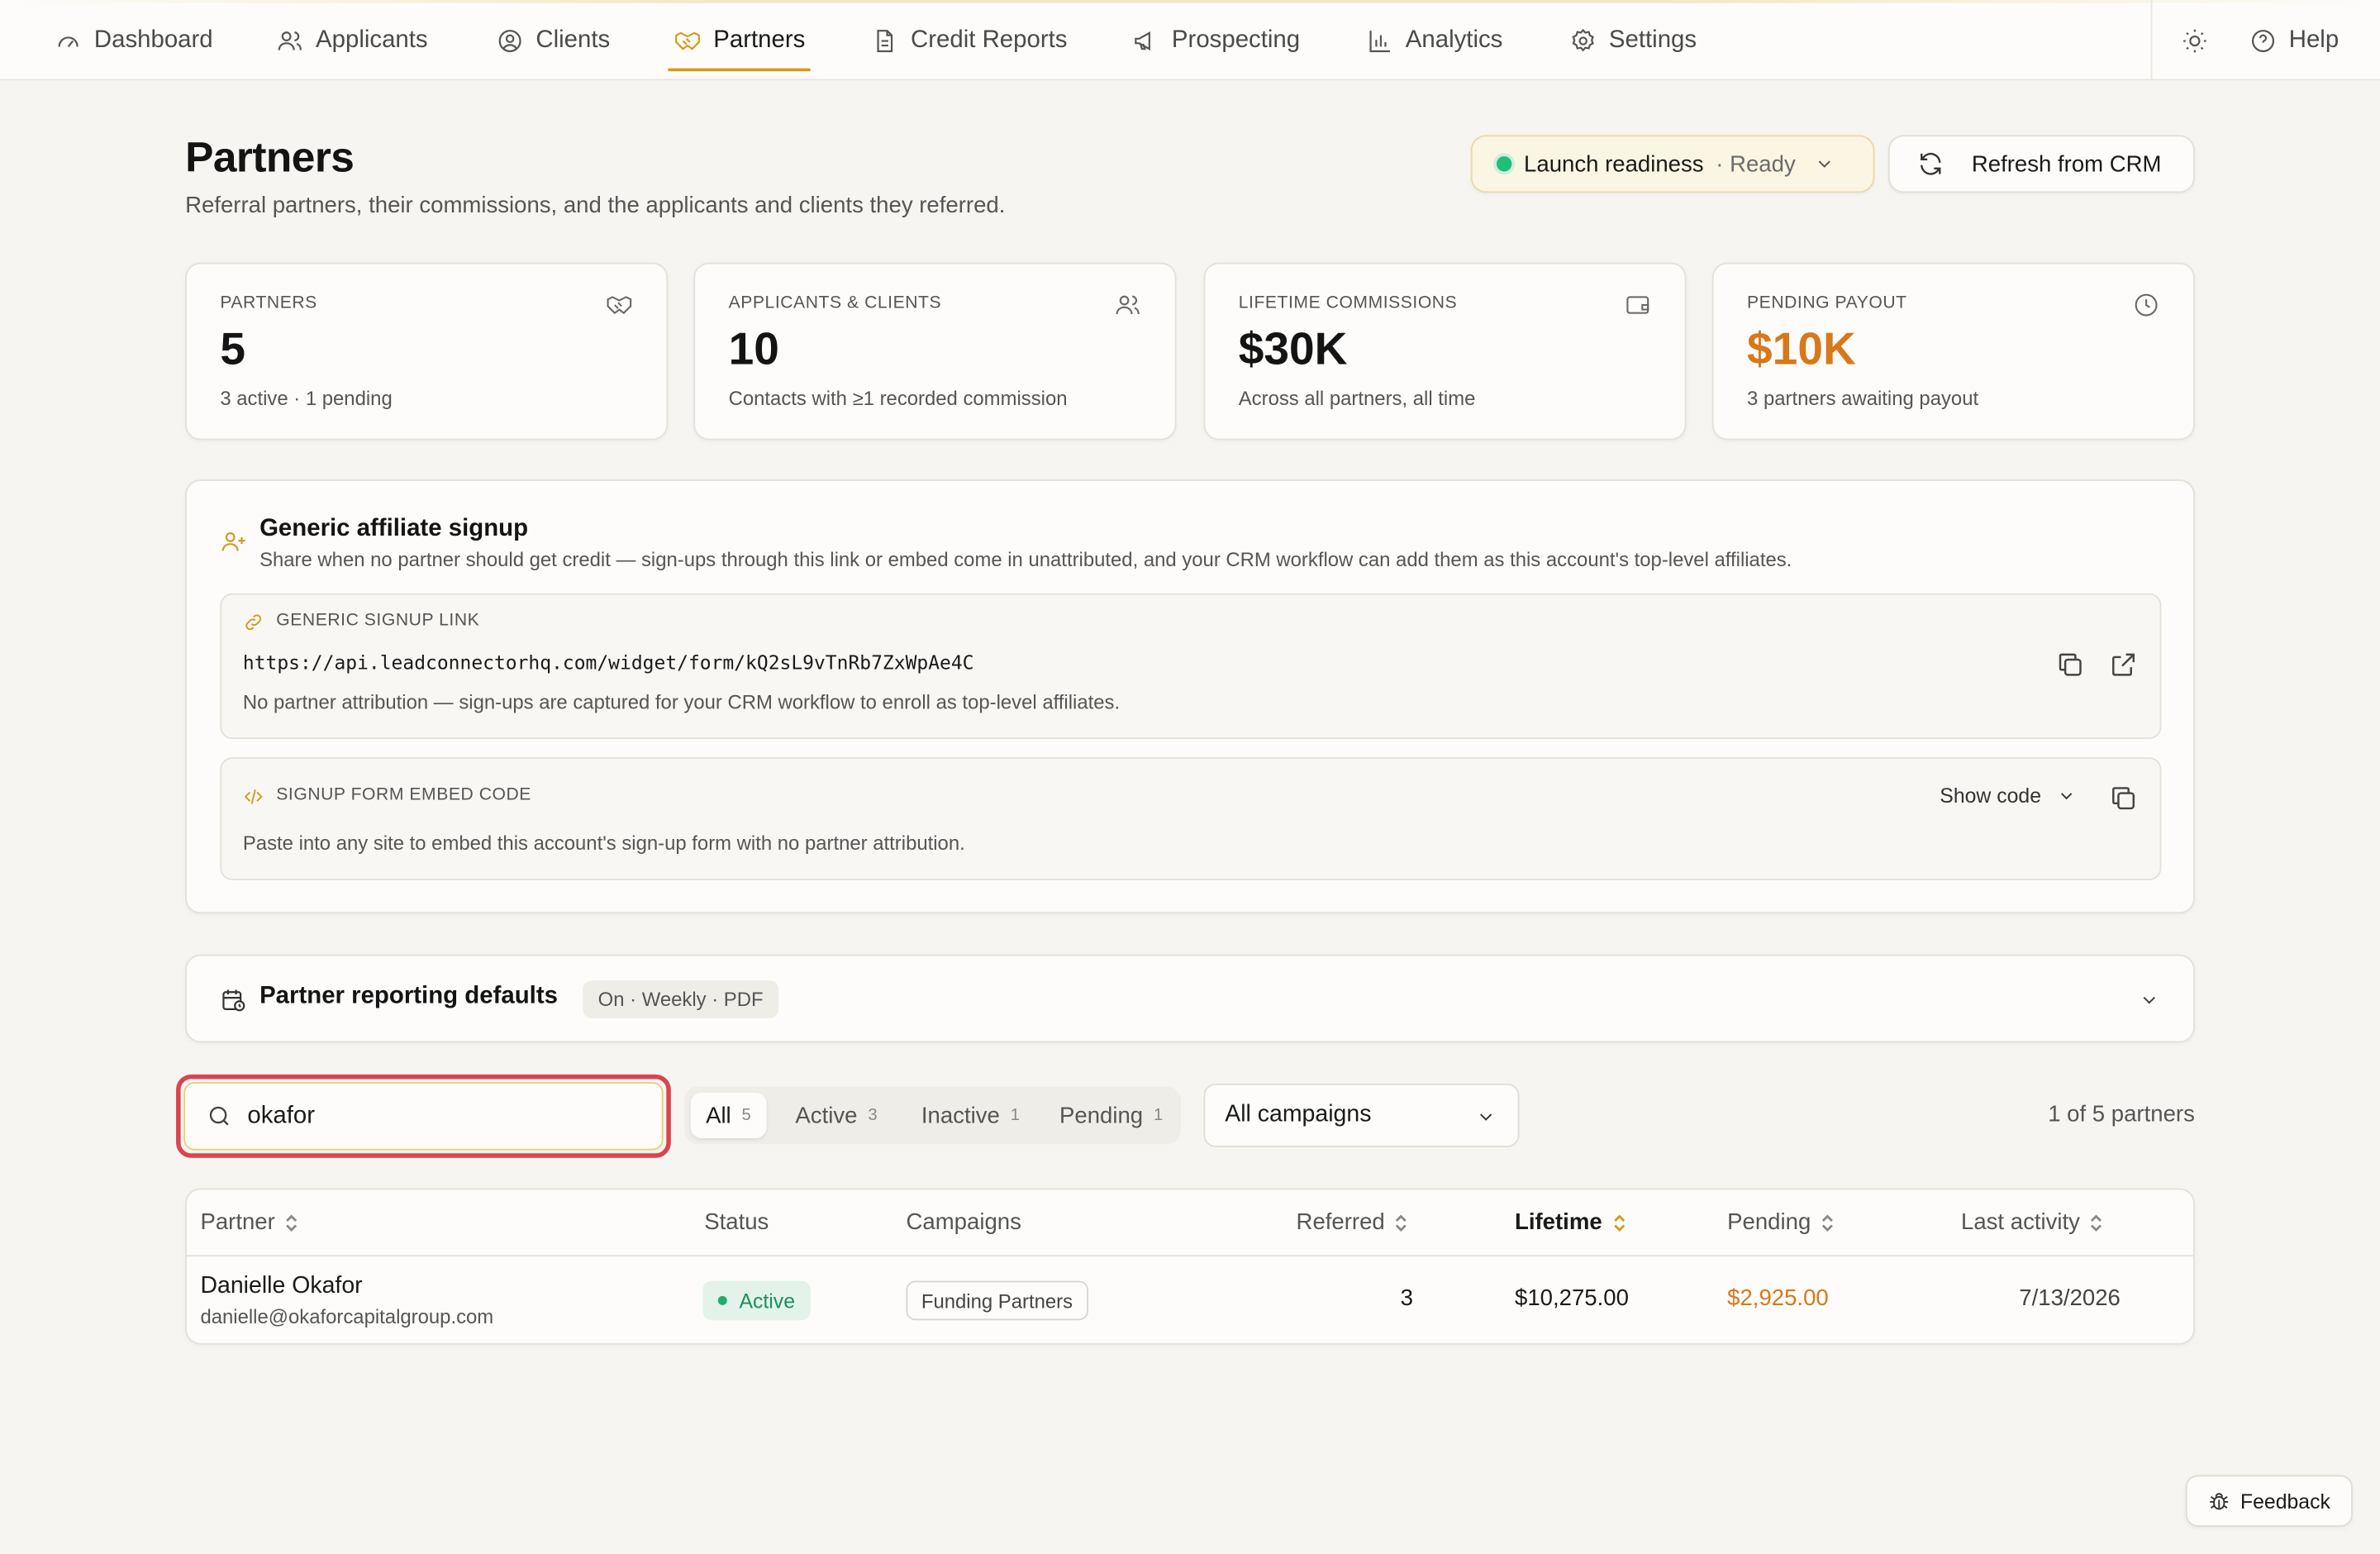 This screenshot has height=1554, width=2380. I want to click on campaign-select: All campaigns, so click(1361, 1115).